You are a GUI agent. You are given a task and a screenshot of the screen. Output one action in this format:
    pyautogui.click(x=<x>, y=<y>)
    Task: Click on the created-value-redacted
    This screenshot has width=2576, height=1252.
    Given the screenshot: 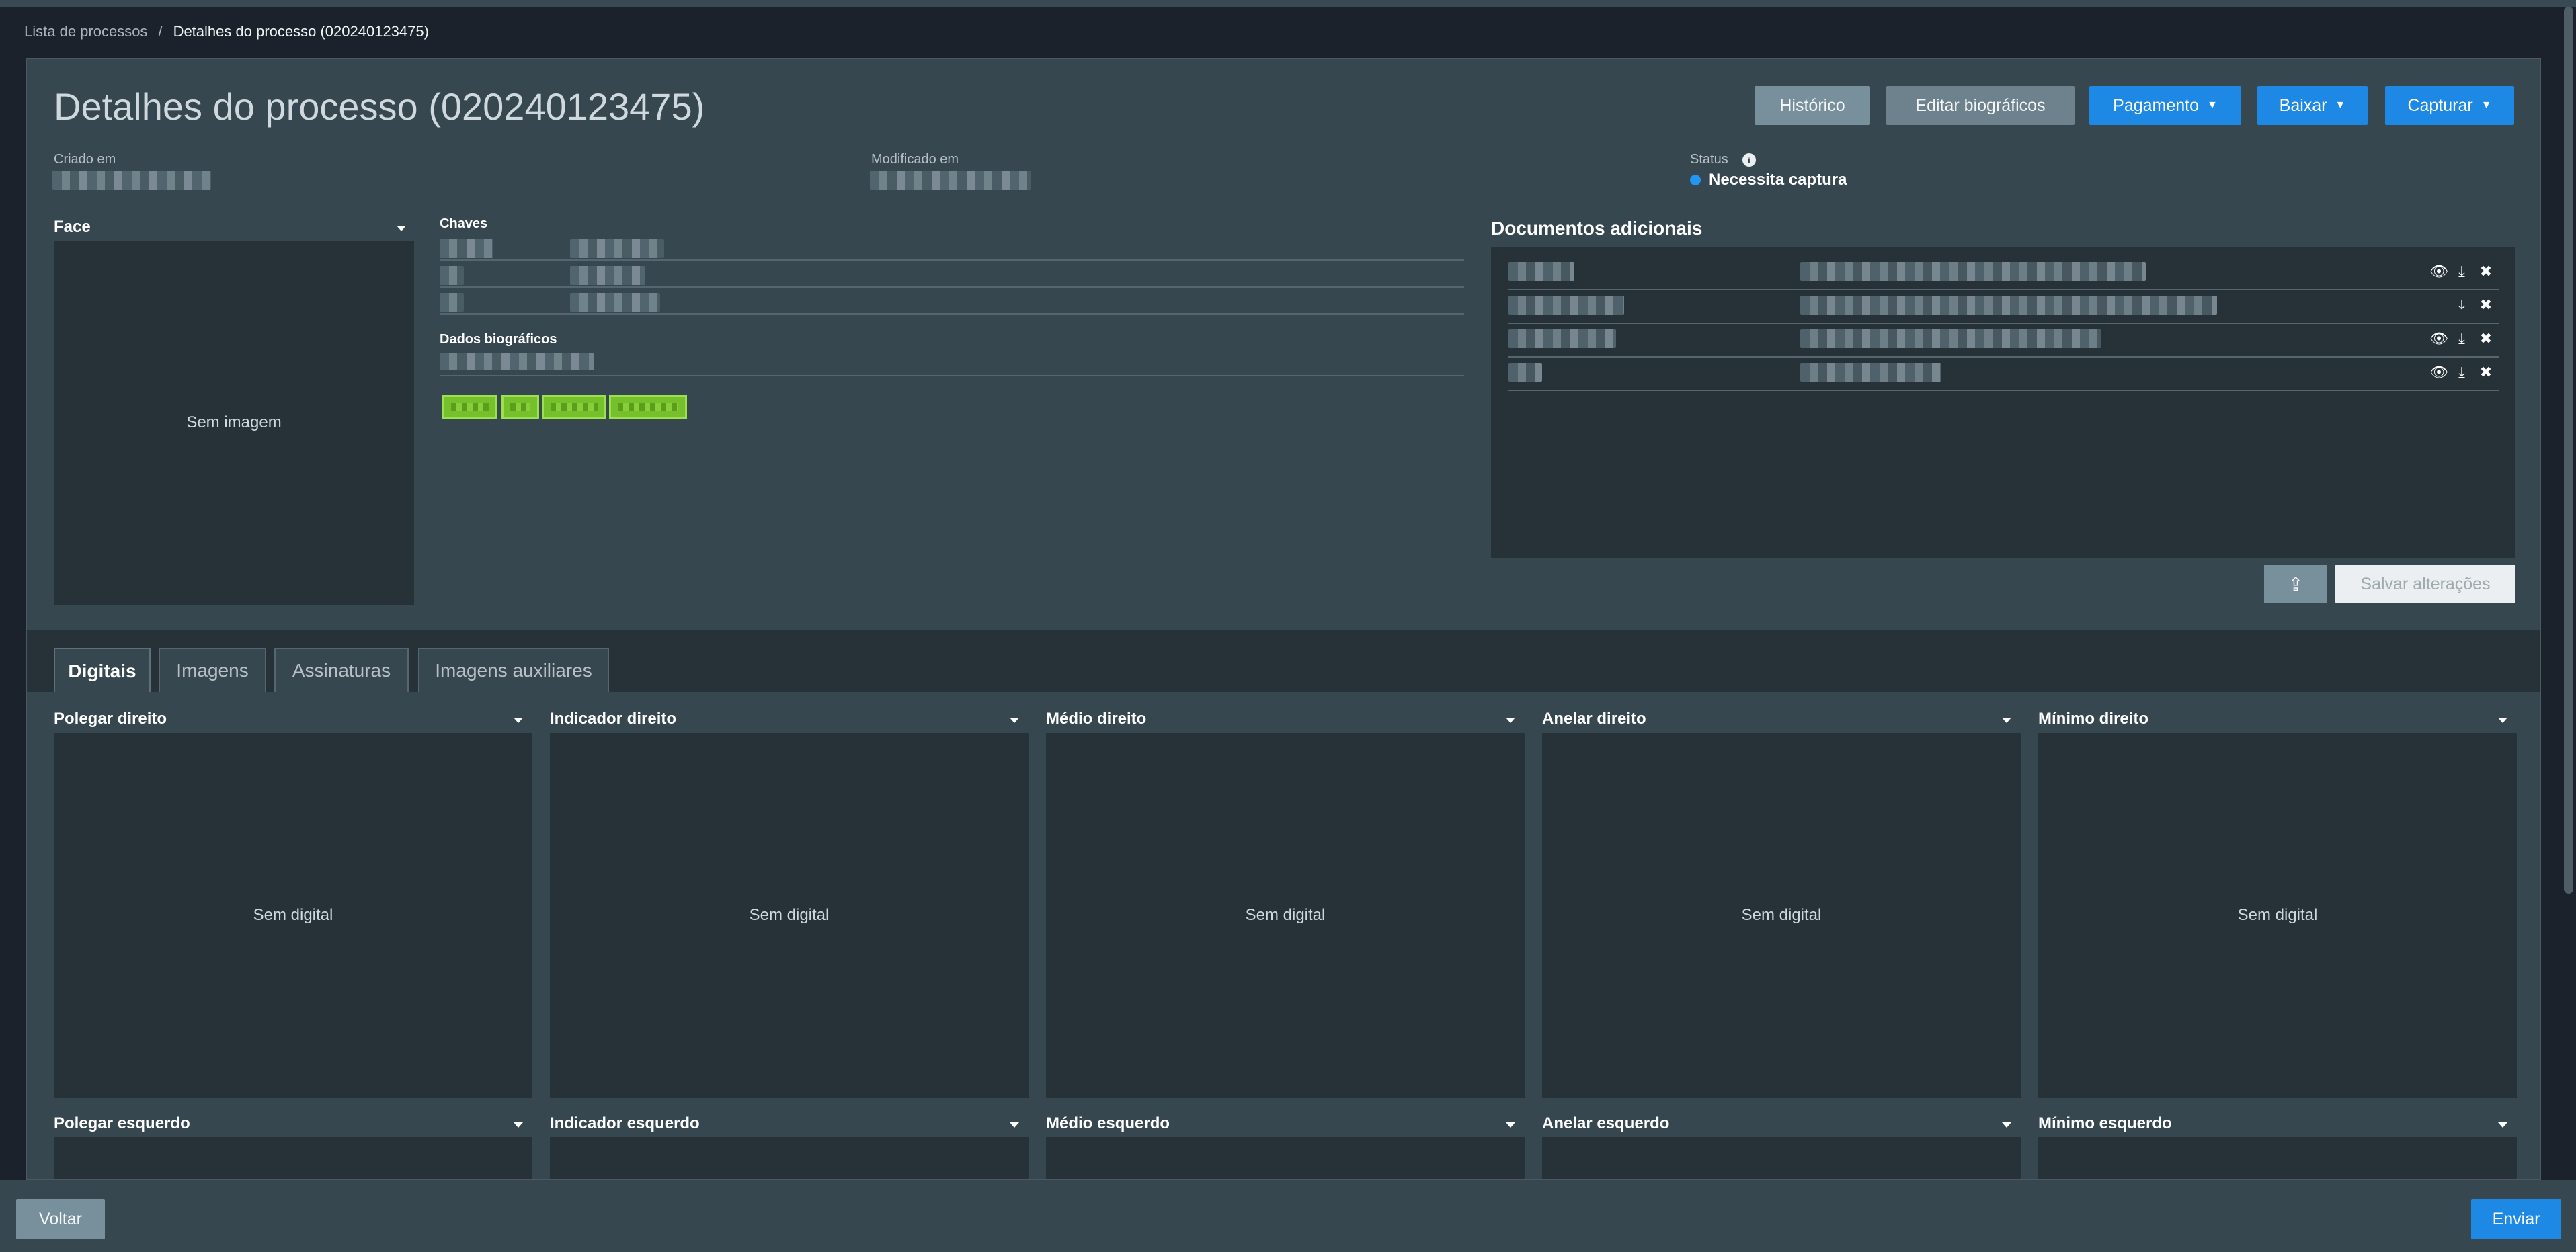 What is the action you would take?
    pyautogui.click(x=131, y=180)
    